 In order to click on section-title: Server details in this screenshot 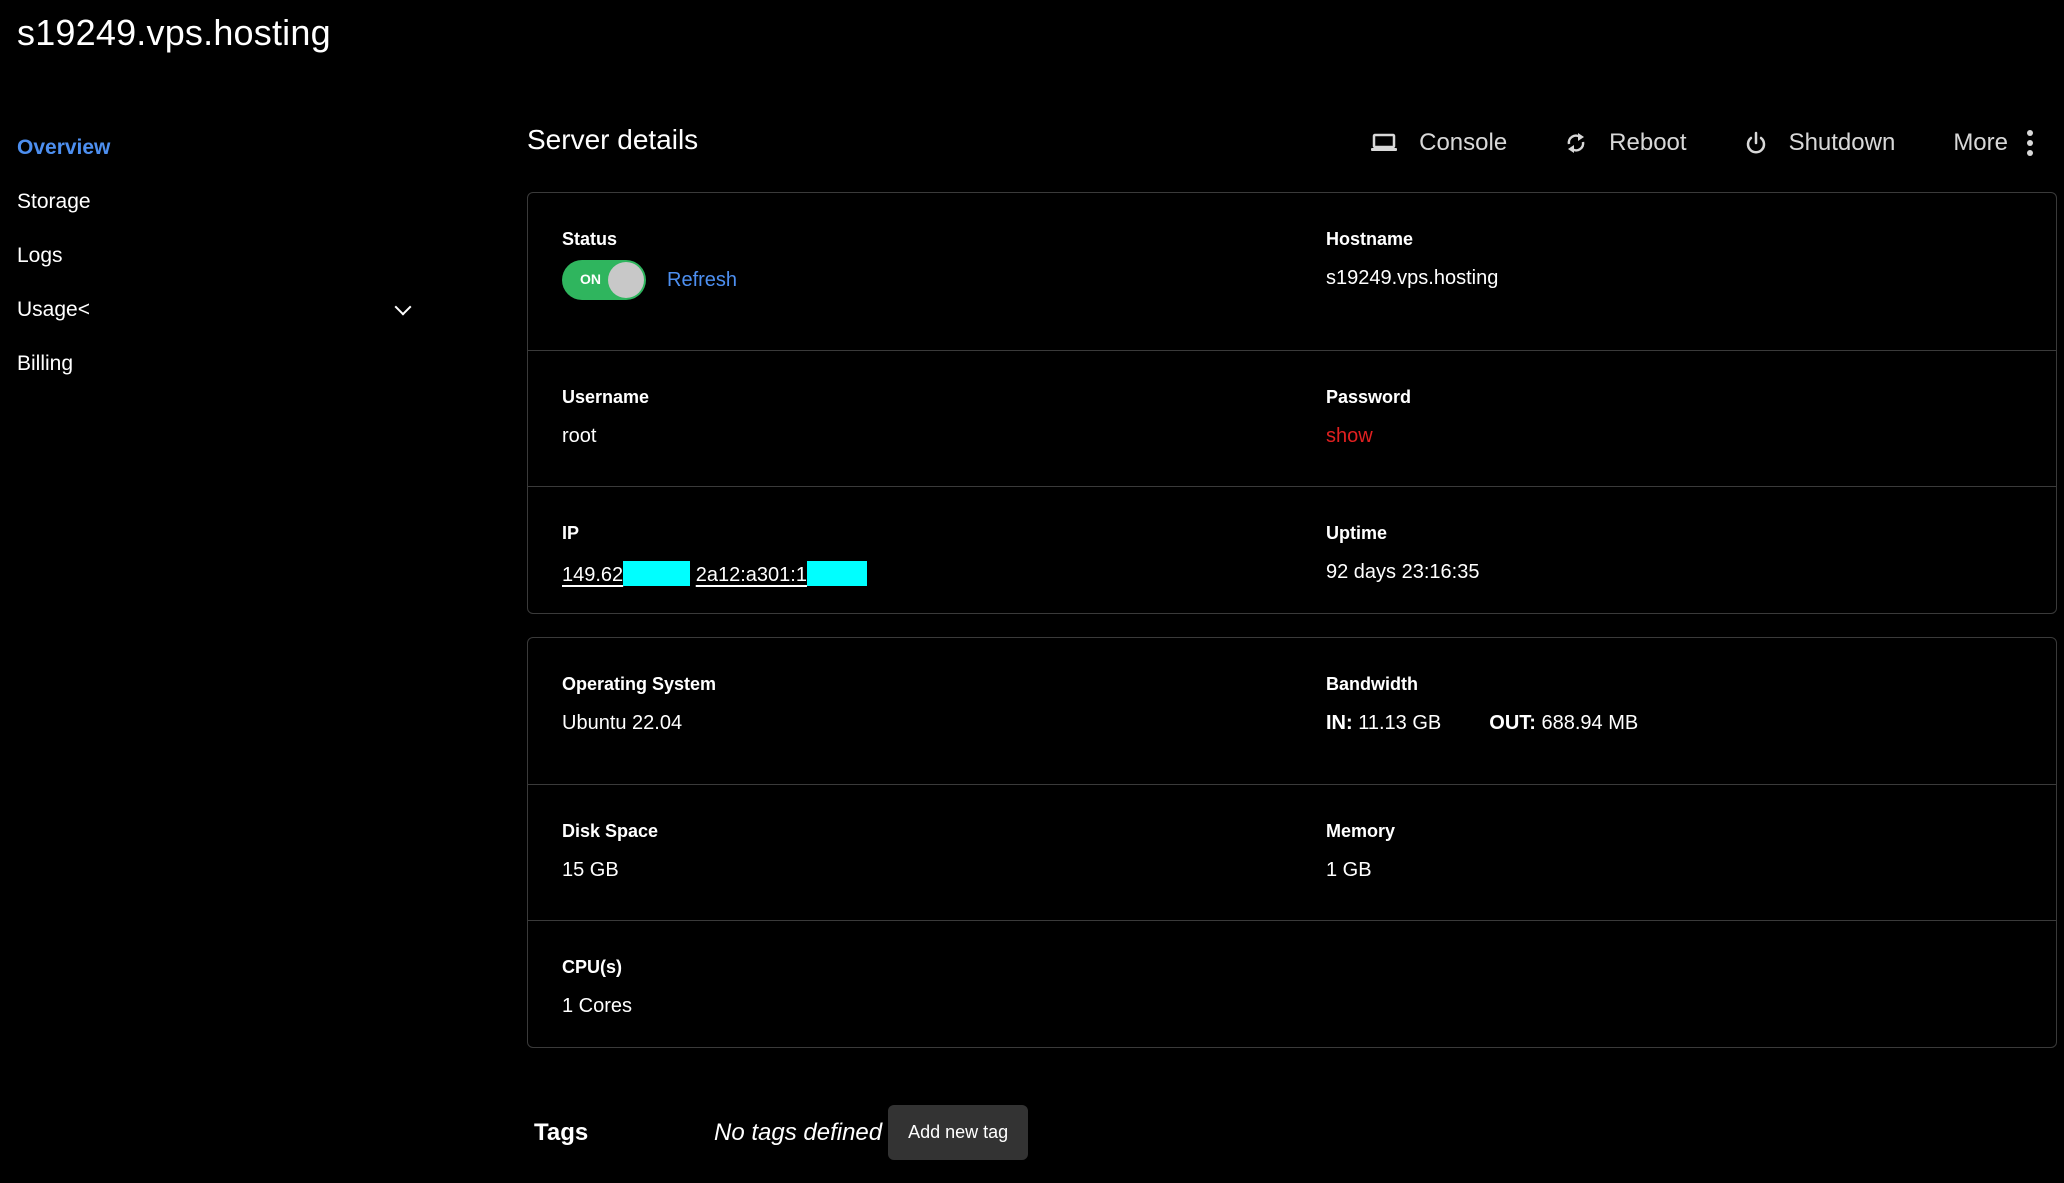, I will do `click(613, 139)`.